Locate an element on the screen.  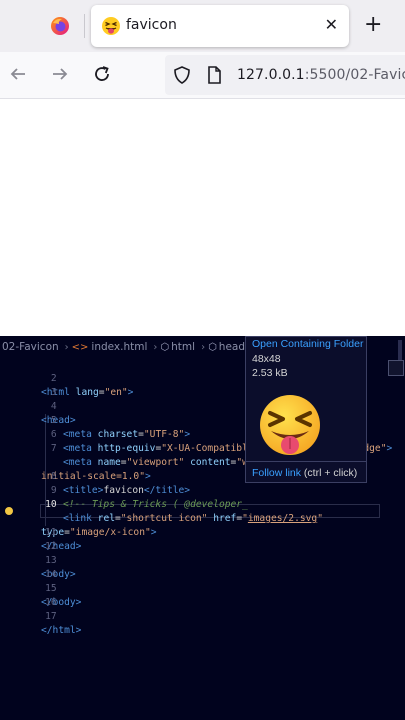
line-number: 6 is located at coordinates (53, 434).